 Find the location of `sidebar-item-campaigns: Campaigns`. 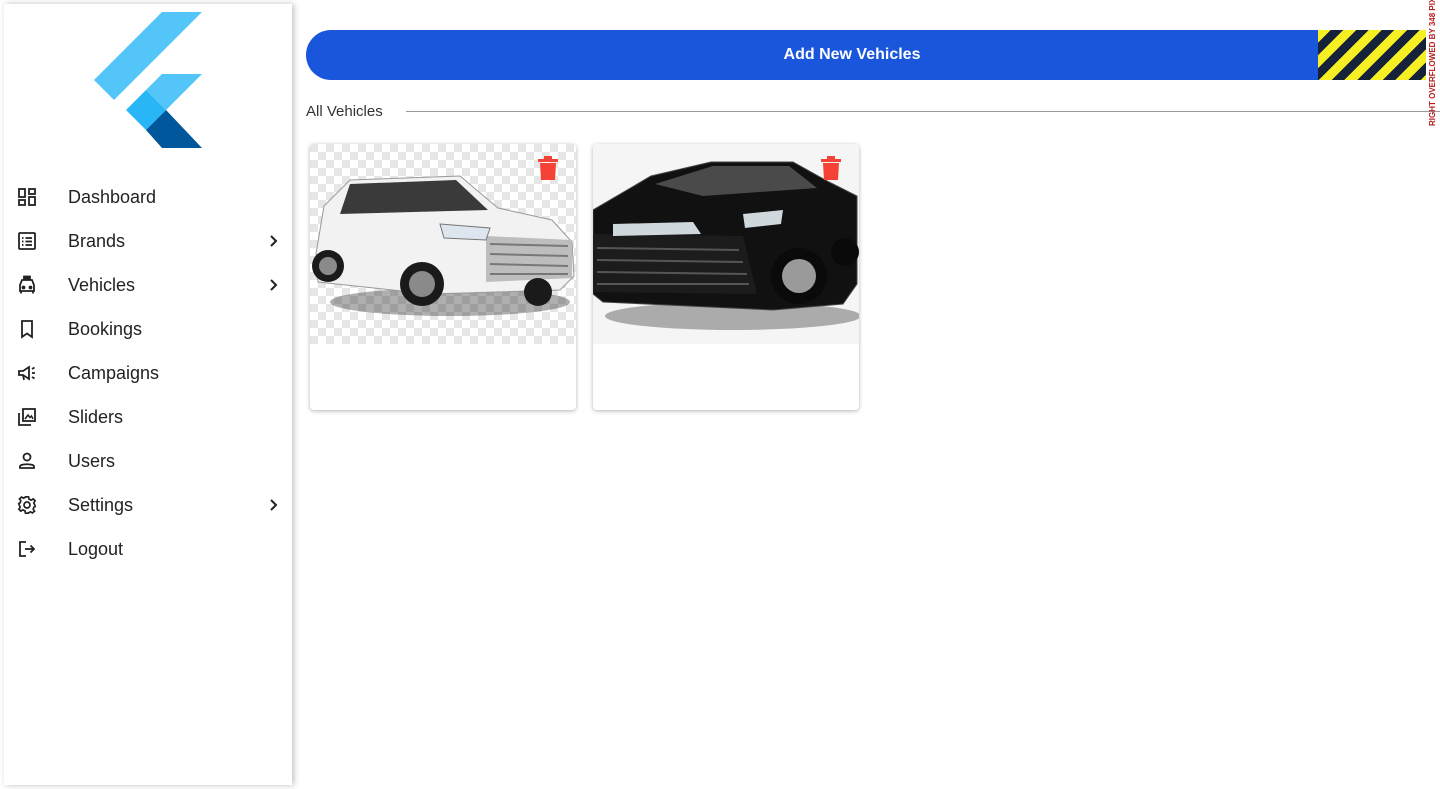

sidebar-item-campaigns: Campaigns is located at coordinates (148, 373).